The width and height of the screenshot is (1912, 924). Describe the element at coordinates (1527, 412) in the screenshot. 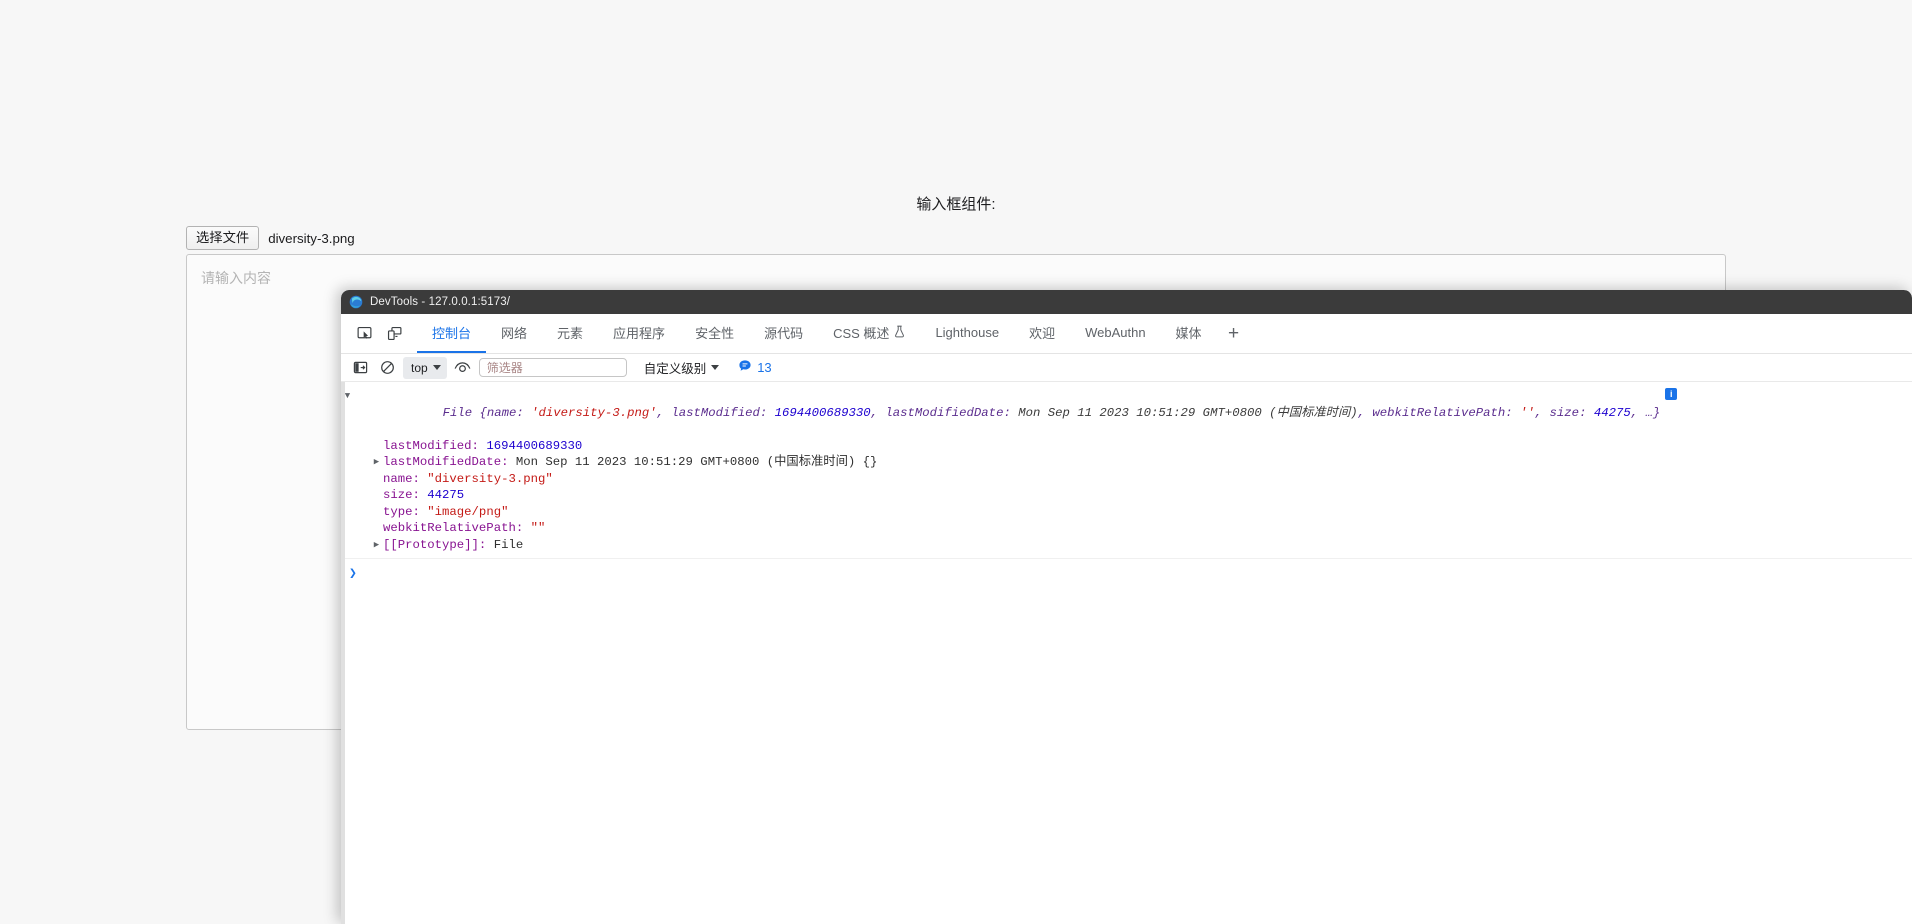

I see `preview-value-webkitrelativepath: ''` at that location.